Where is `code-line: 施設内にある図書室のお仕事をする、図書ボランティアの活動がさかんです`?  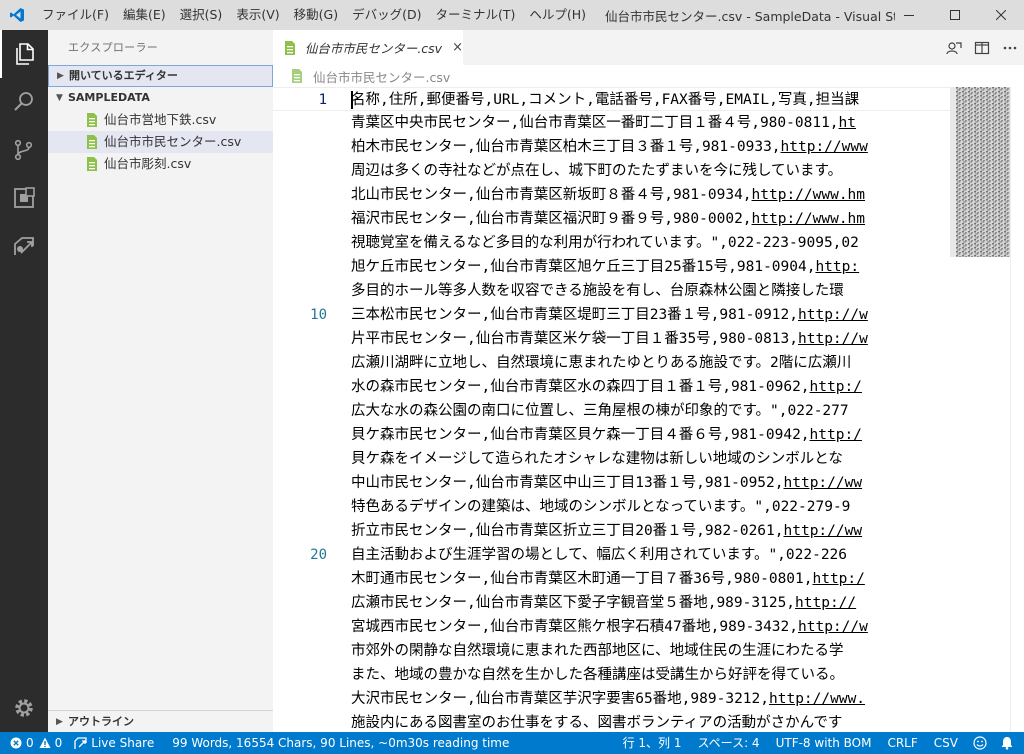 code-line: 施設内にある図書室のお仕事をする、図書ボランティアの活動がさかんです is located at coordinates (611, 721).